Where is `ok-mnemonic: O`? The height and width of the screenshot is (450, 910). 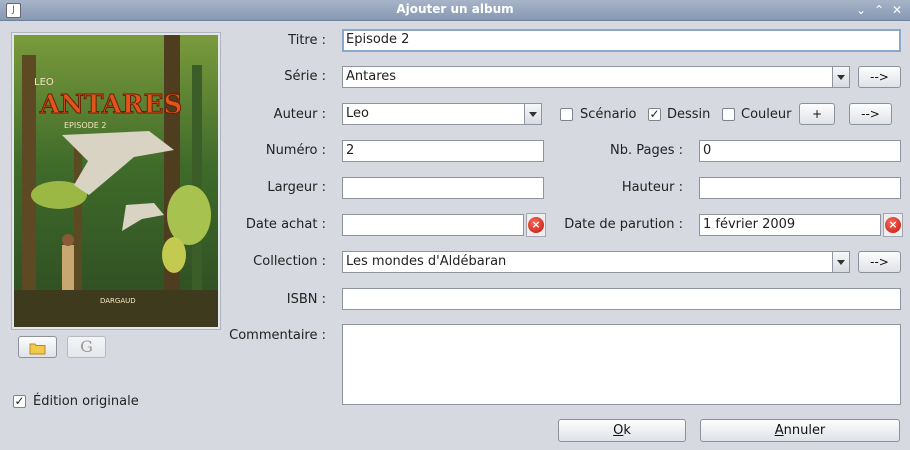 ok-mnemonic: O is located at coordinates (618, 430).